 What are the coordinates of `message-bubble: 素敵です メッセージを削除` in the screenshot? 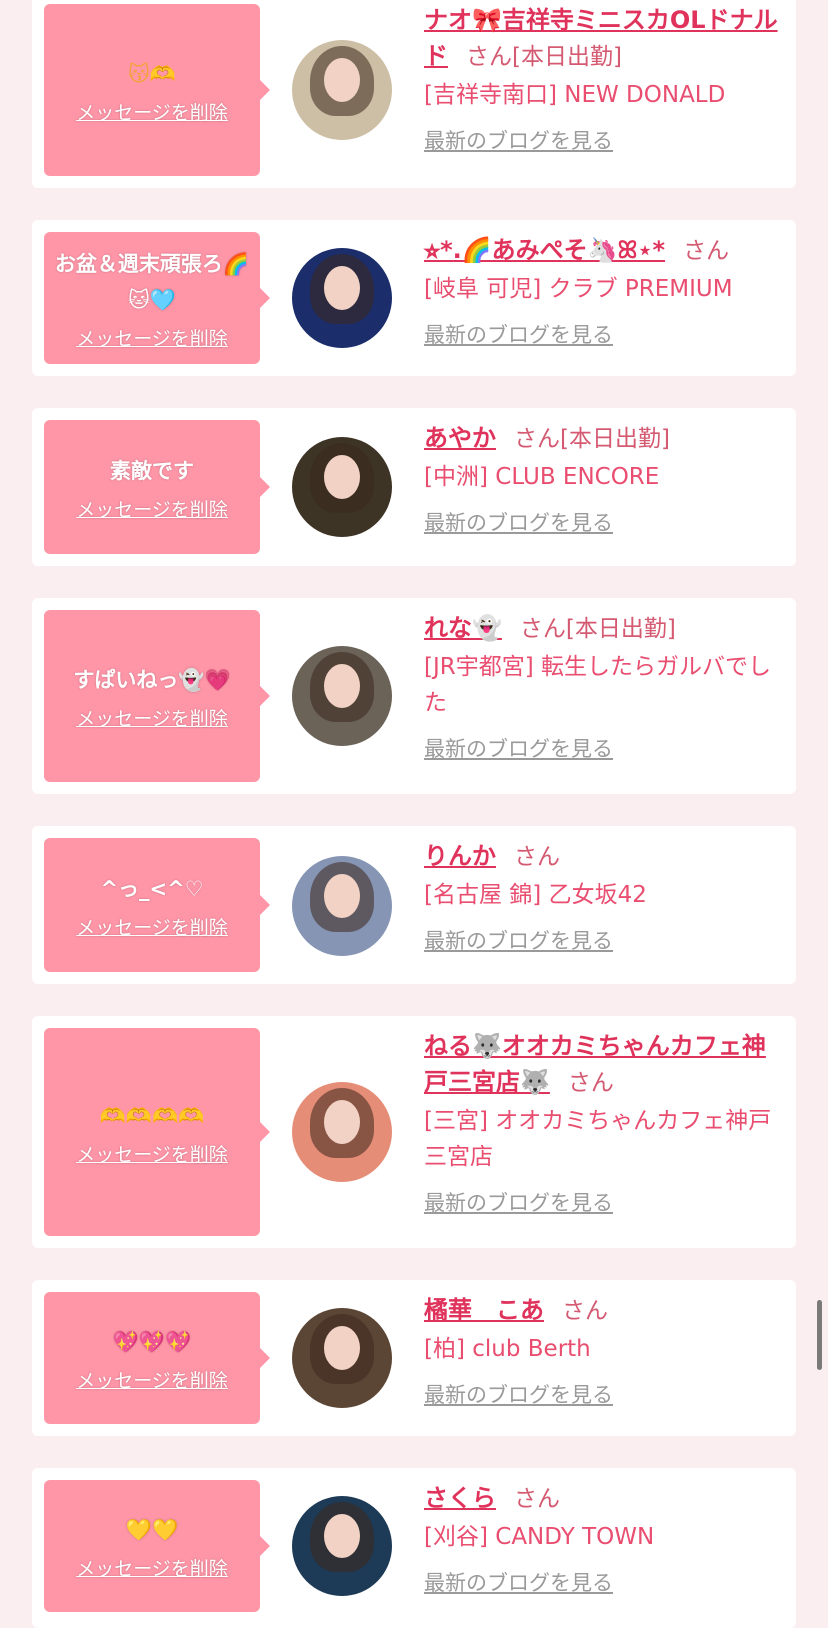 It's located at (157, 487).